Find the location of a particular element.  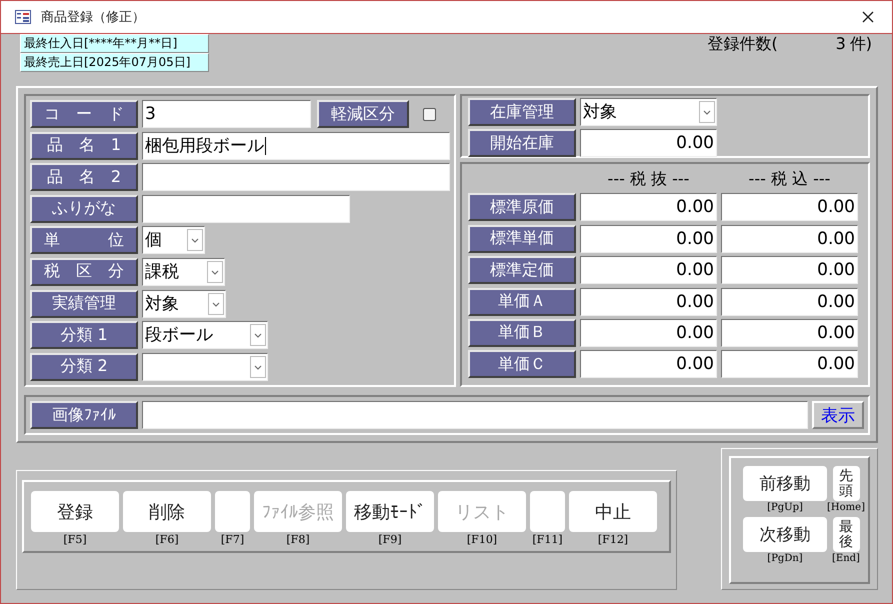

dropdown-field: 個 is located at coordinates (173, 240).